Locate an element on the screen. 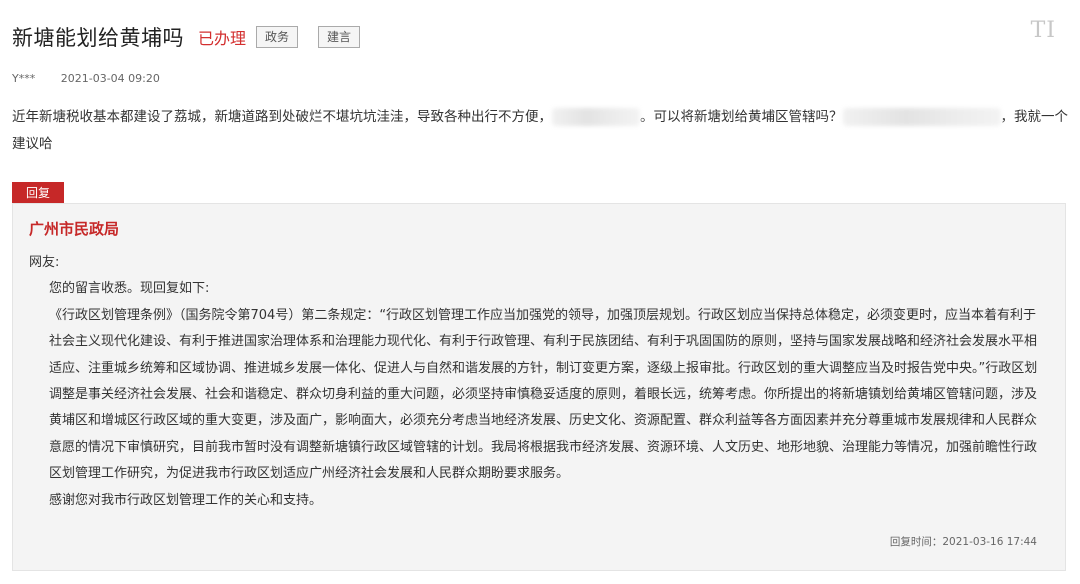  reply-paragraph-1: 您的留言收悉。现回复如下: is located at coordinates (129, 289).